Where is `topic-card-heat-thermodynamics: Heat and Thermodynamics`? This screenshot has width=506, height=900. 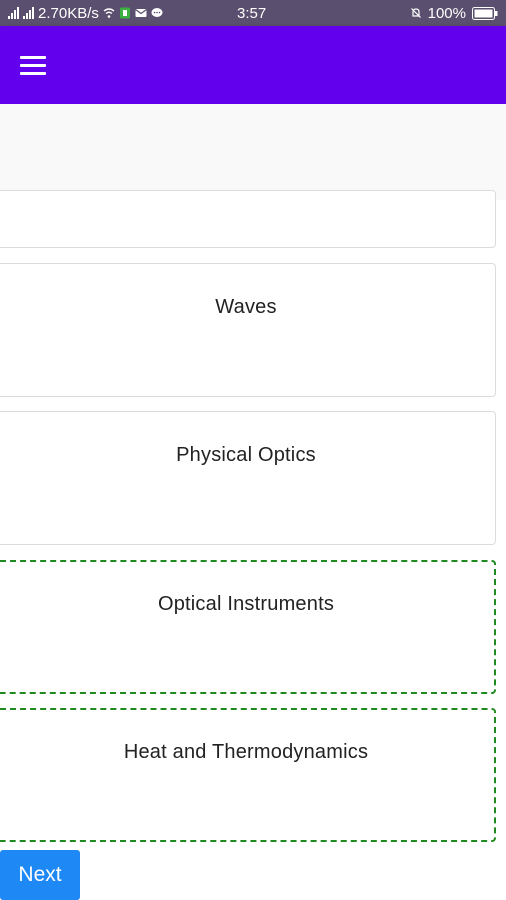 topic-card-heat-thermodynamics: Heat and Thermodynamics is located at coordinates (248, 775).